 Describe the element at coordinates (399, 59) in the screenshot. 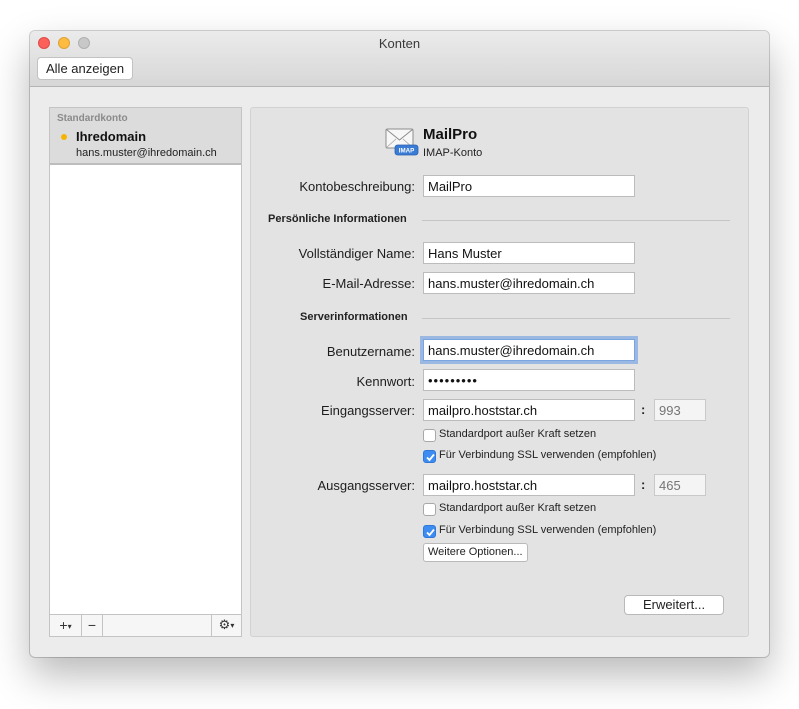

I see `title-bar: Konten Alle anzeigen` at that location.